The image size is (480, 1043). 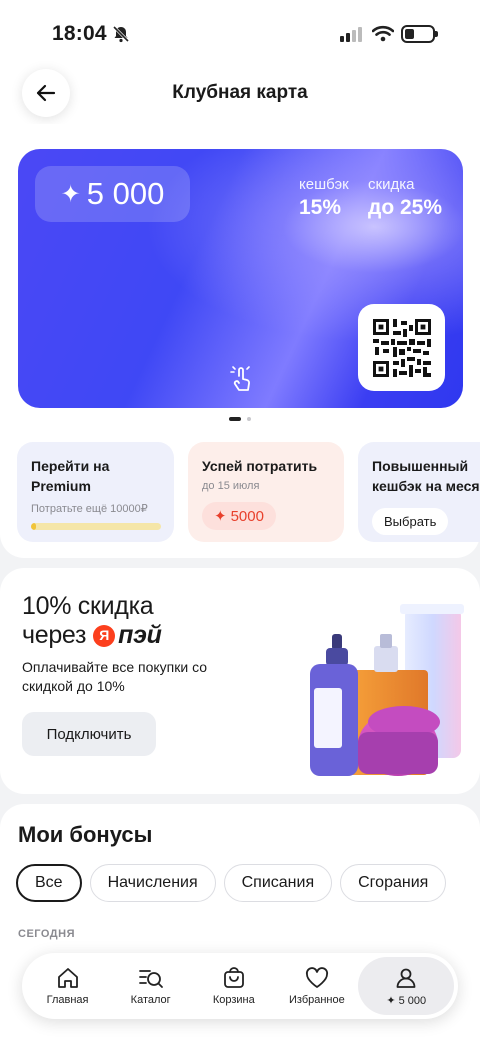 I want to click on card-pagination, so click(x=240, y=419).